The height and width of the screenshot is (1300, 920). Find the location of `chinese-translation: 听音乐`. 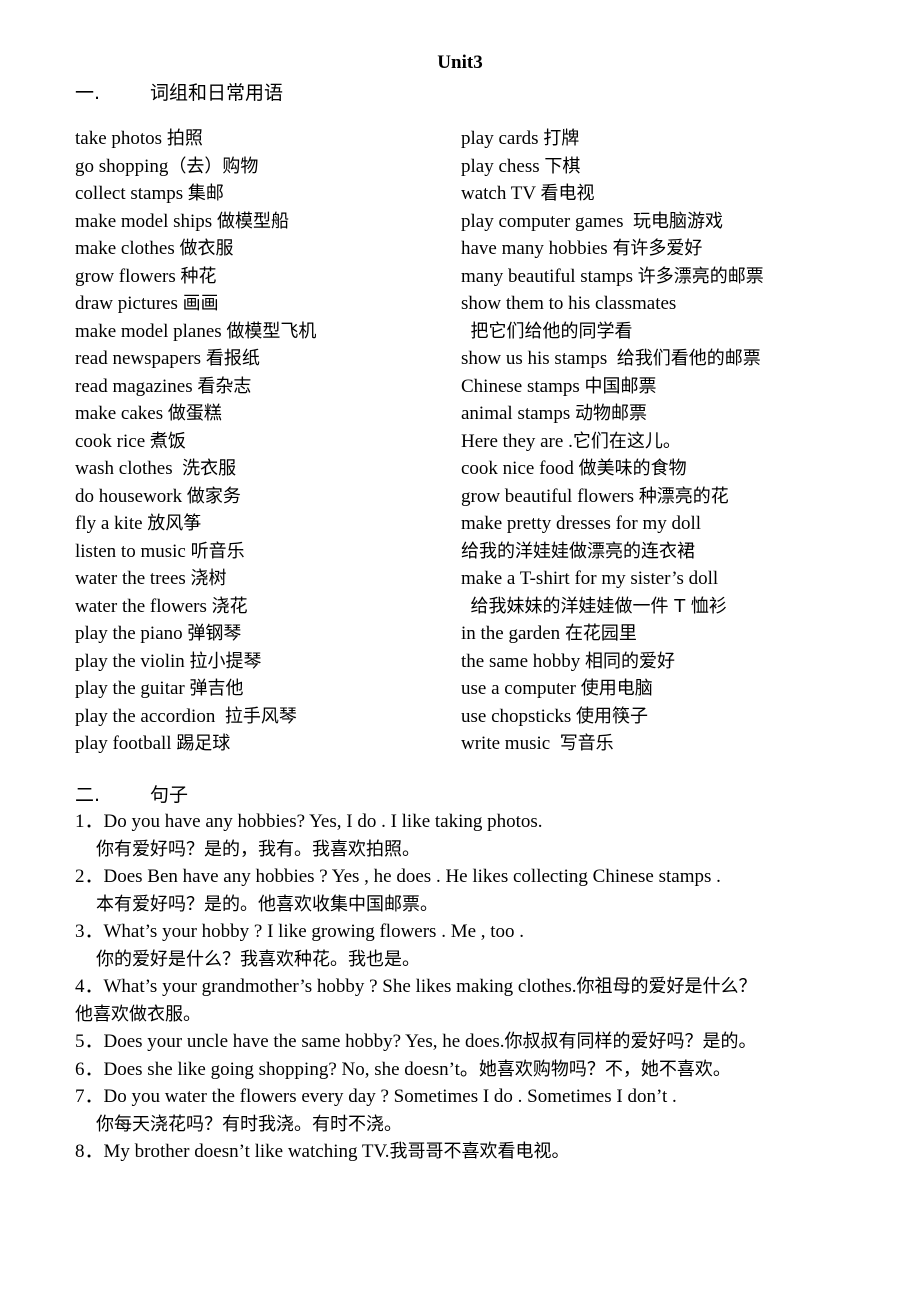

chinese-translation: 听音乐 is located at coordinates (217, 551).